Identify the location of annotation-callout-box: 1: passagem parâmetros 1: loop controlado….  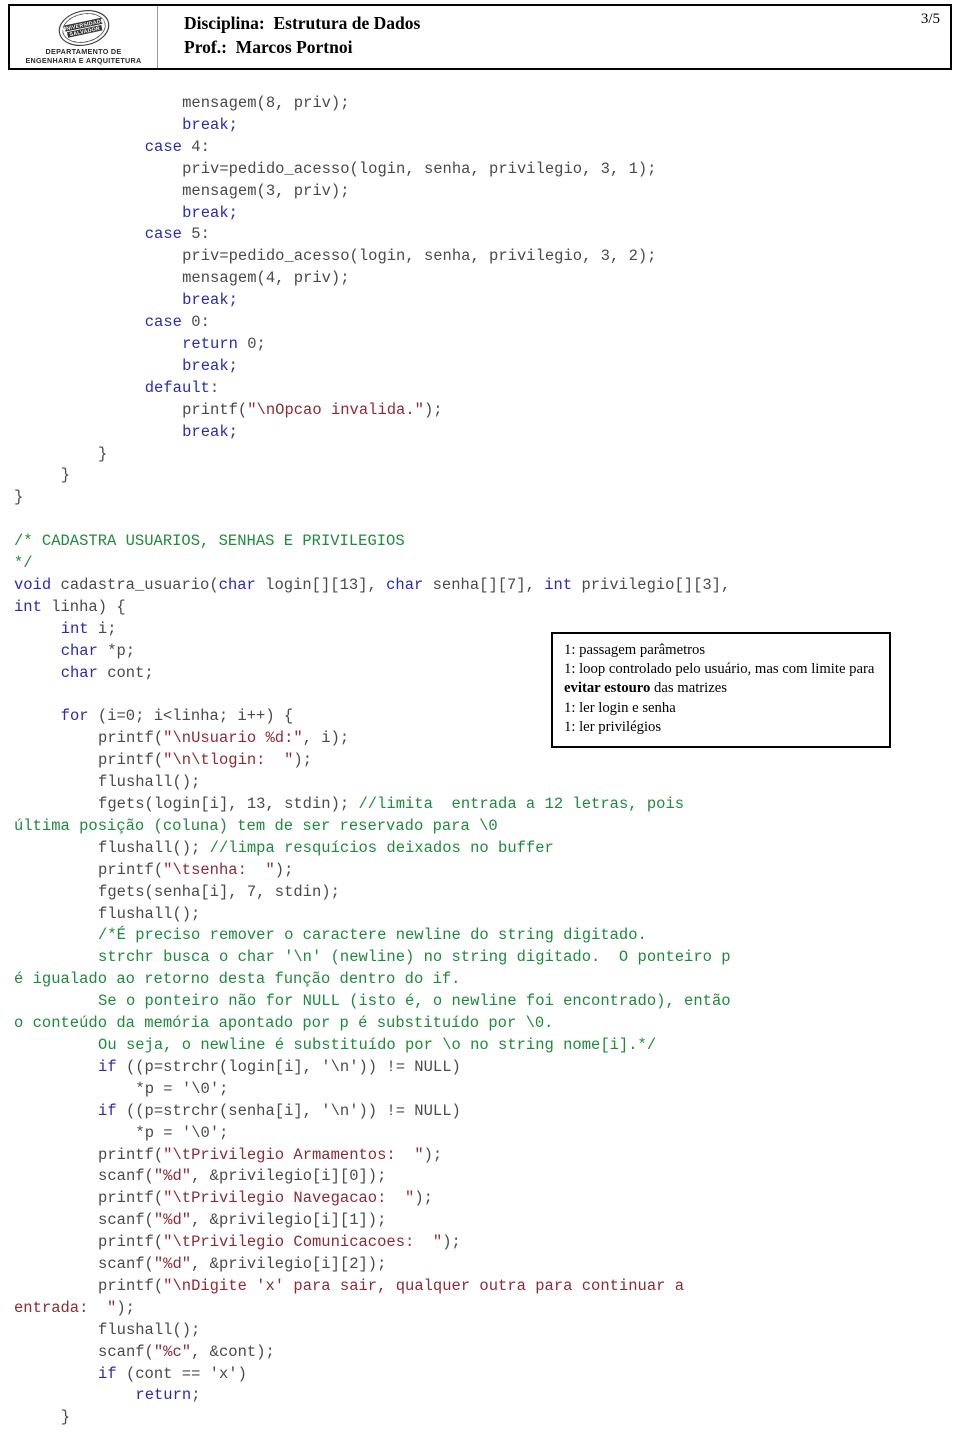
(721, 690).